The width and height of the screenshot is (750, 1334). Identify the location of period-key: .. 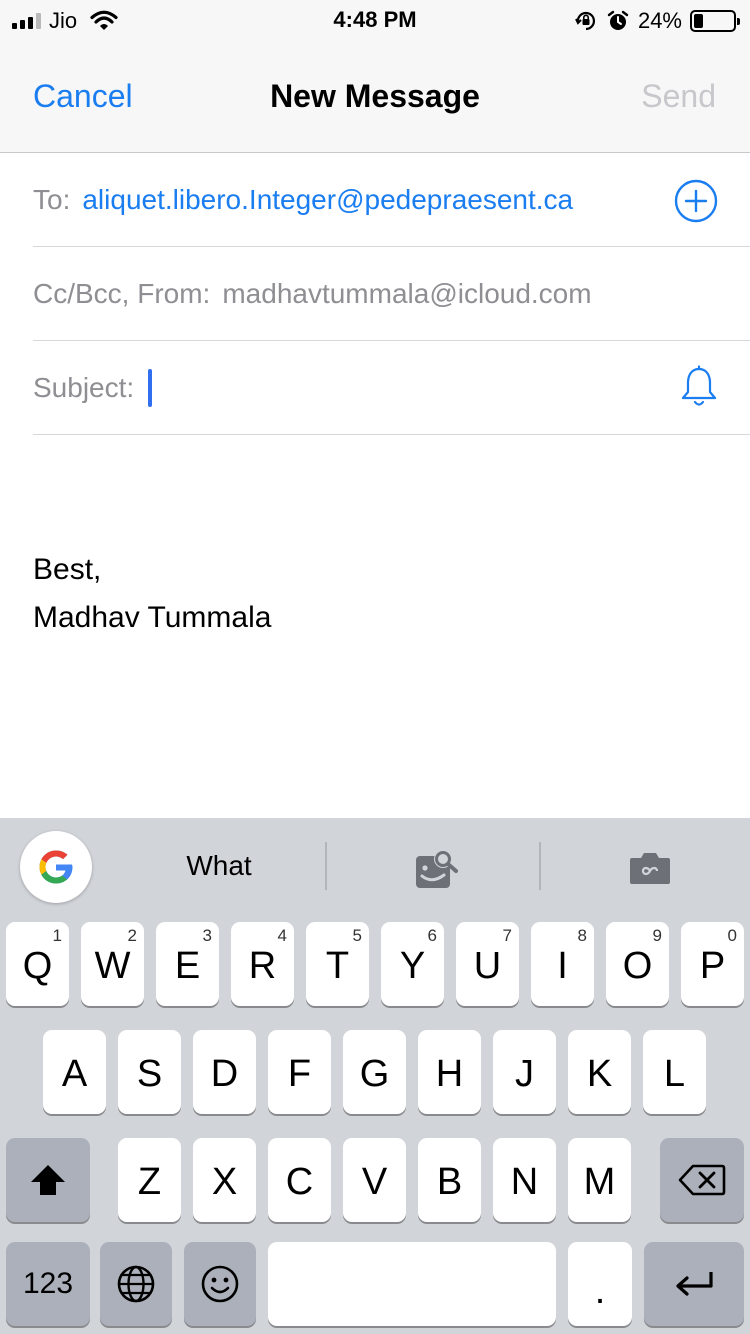
(600, 1284).